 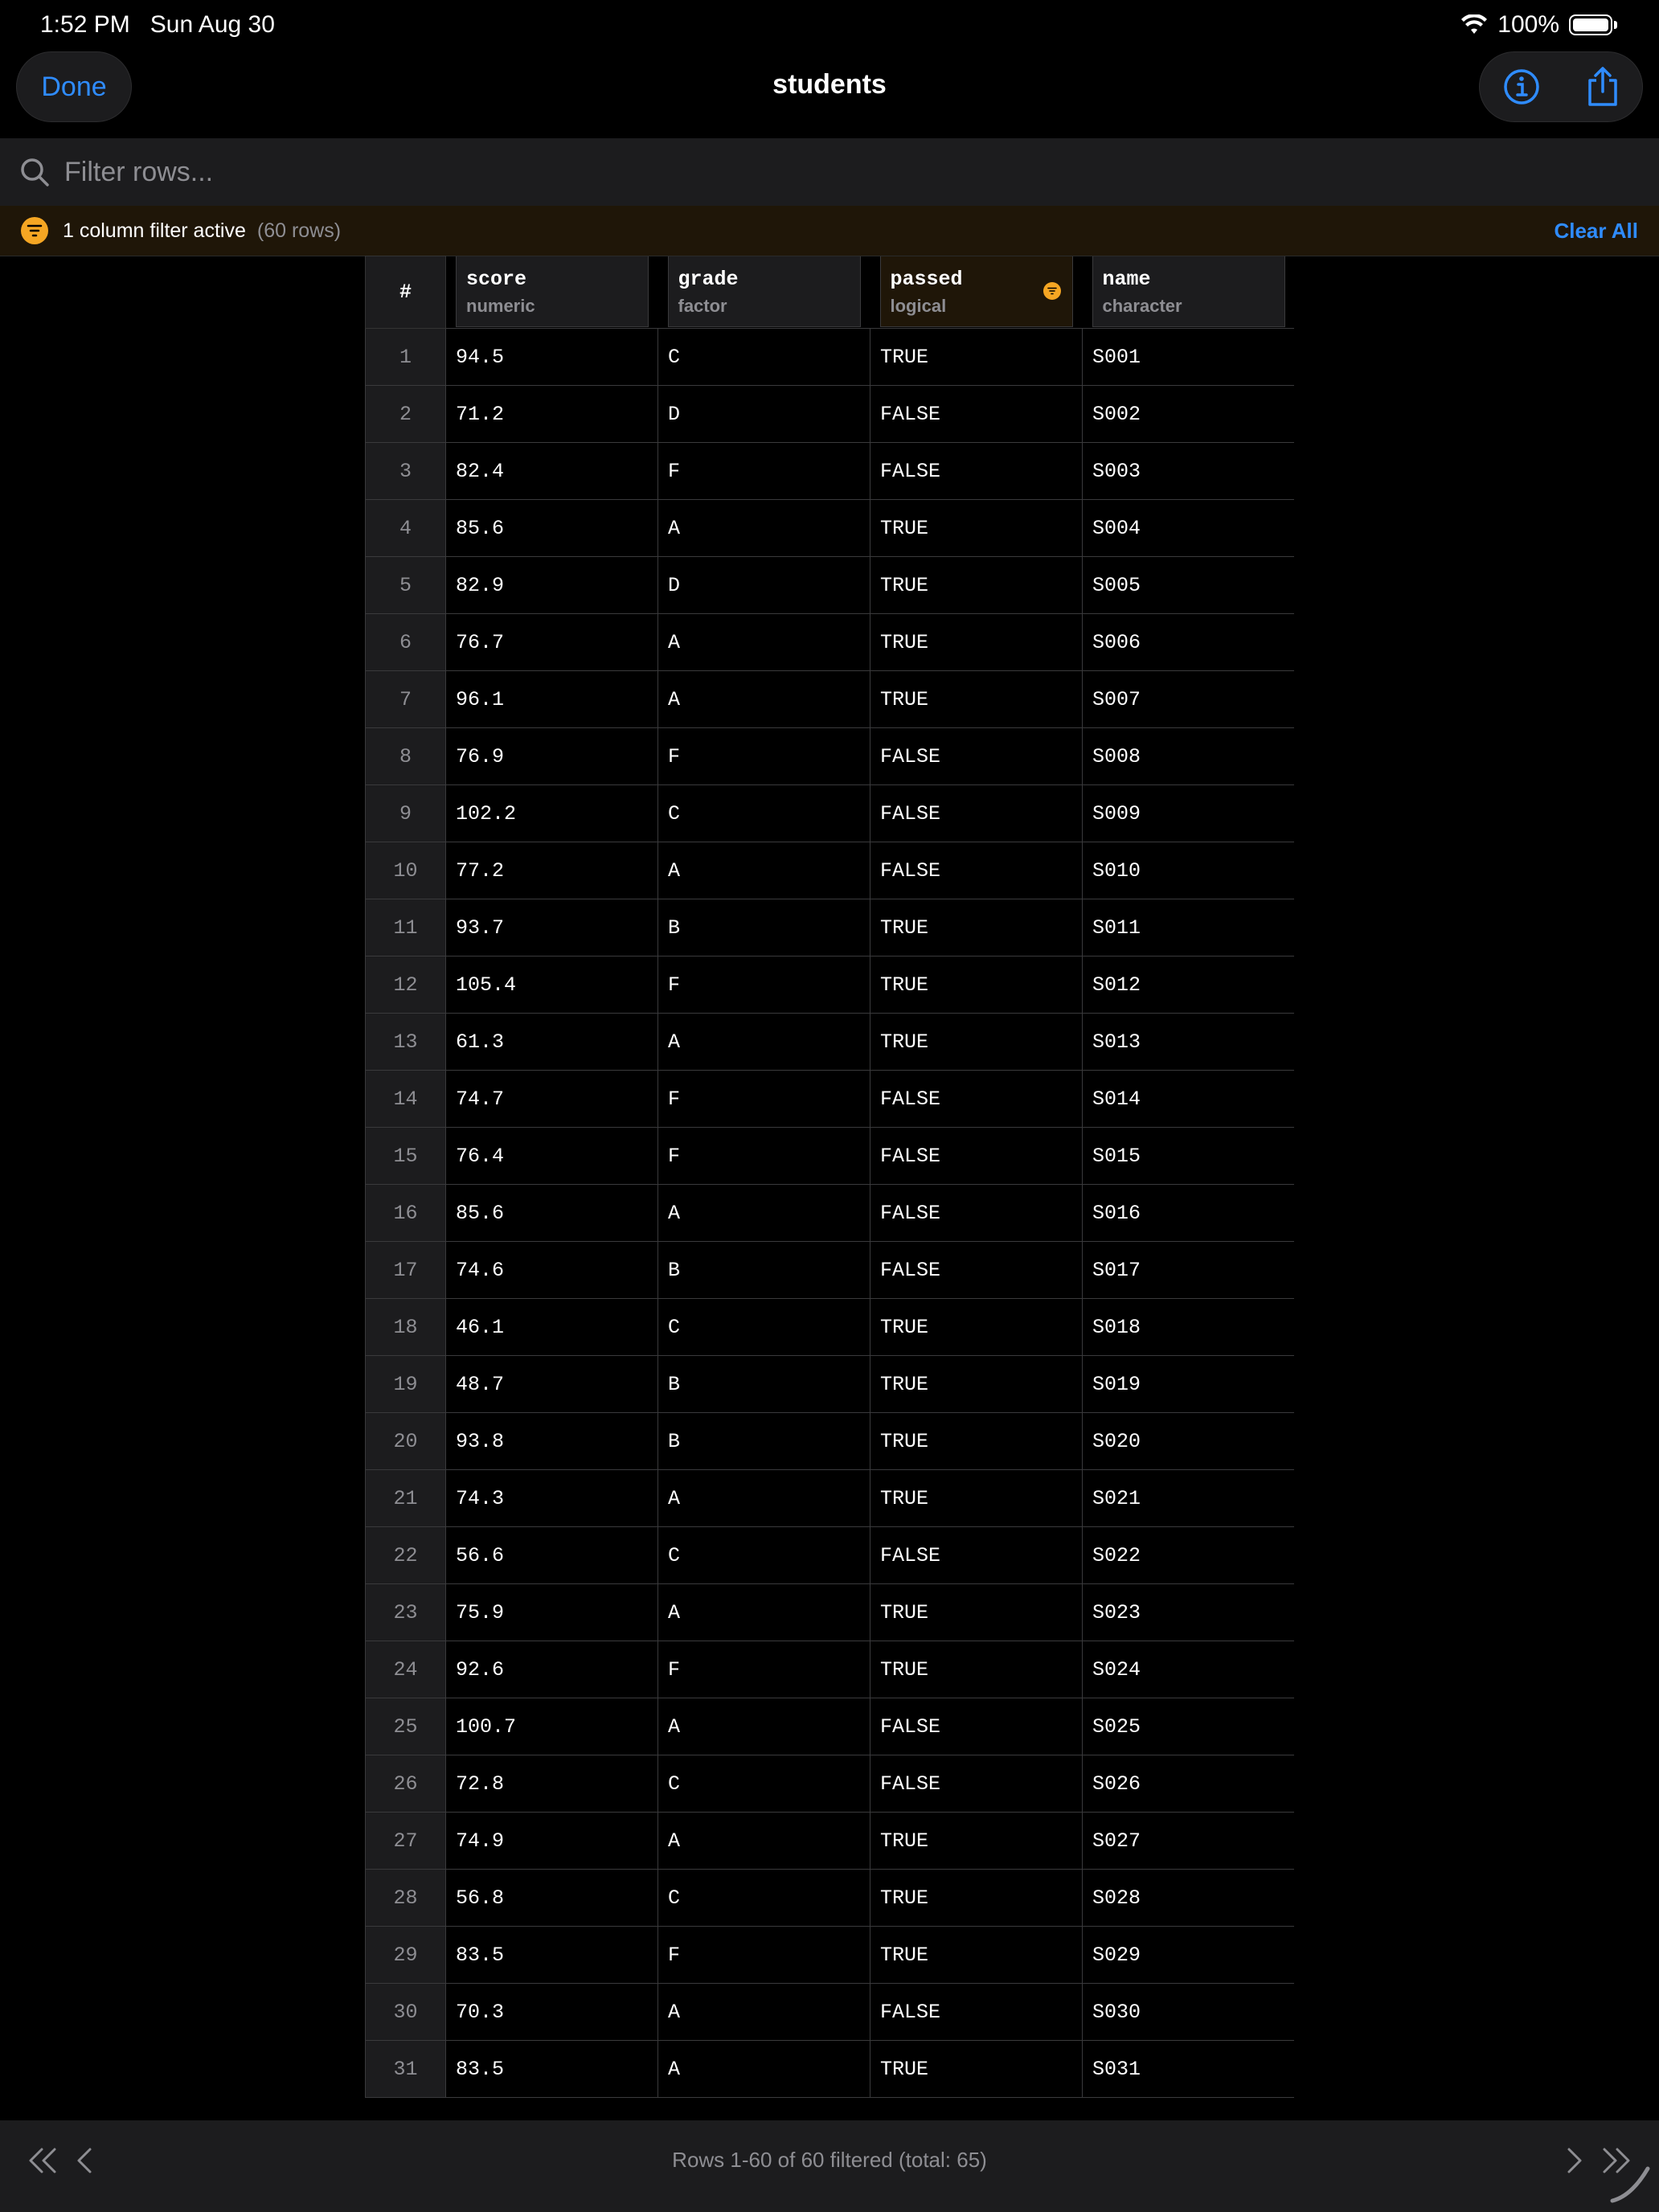 I want to click on table-row: 31 83.5 A TRUE S031, so click(x=829, y=2069).